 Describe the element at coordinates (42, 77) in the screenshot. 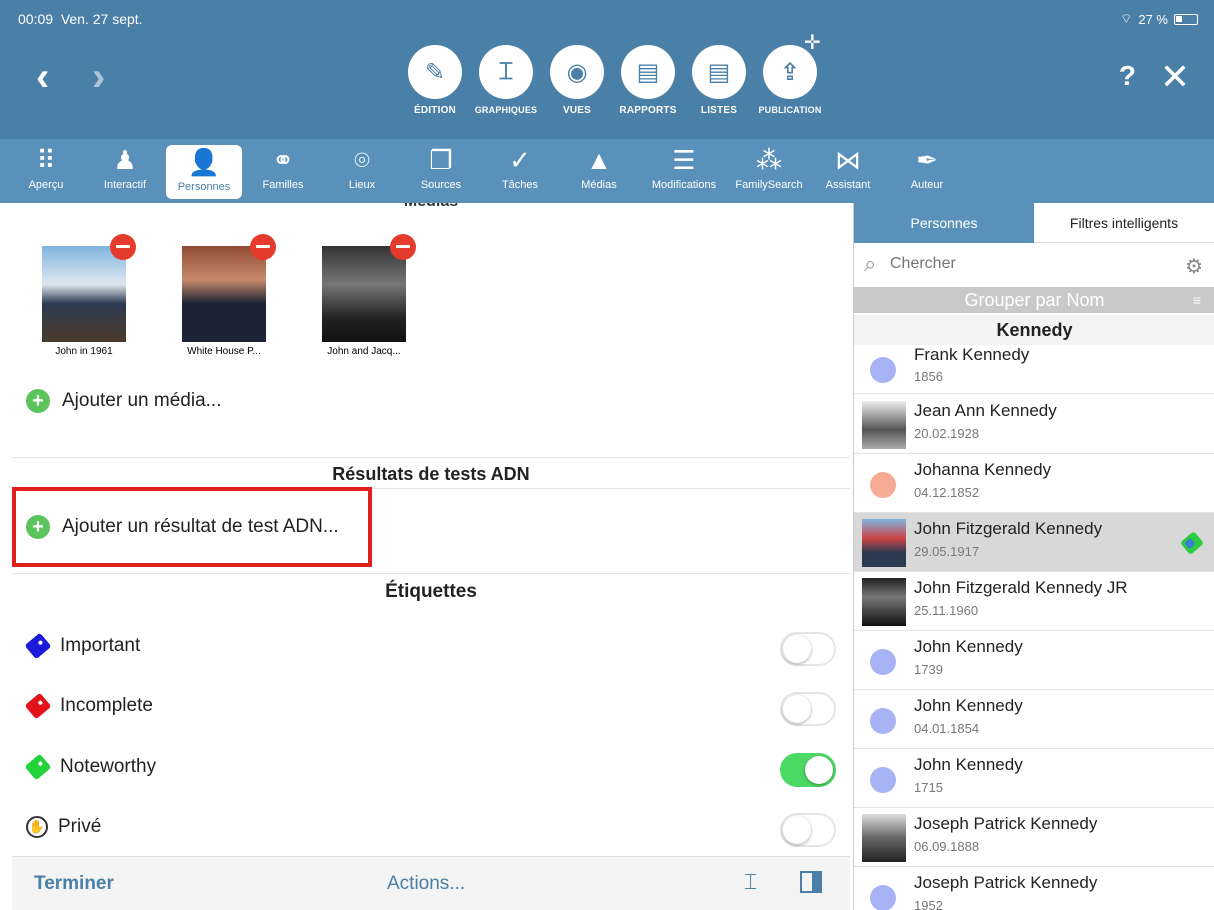

I see `back-arrow-icon: ‹` at that location.